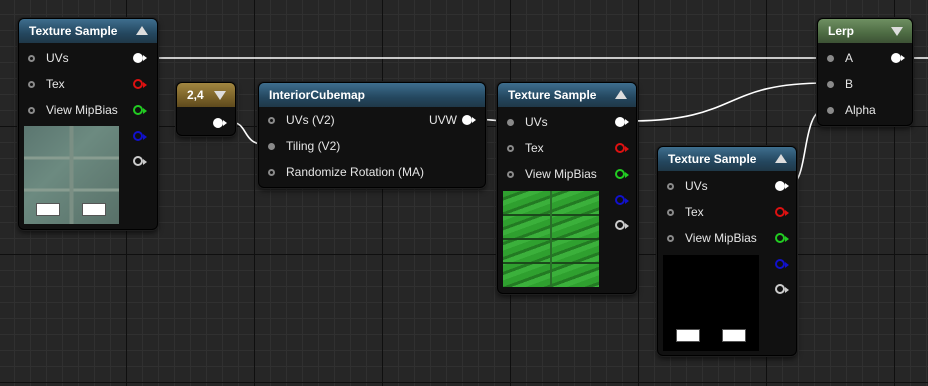 The height and width of the screenshot is (386, 928). I want to click on node-header: InteriorCubemap, so click(372, 95).